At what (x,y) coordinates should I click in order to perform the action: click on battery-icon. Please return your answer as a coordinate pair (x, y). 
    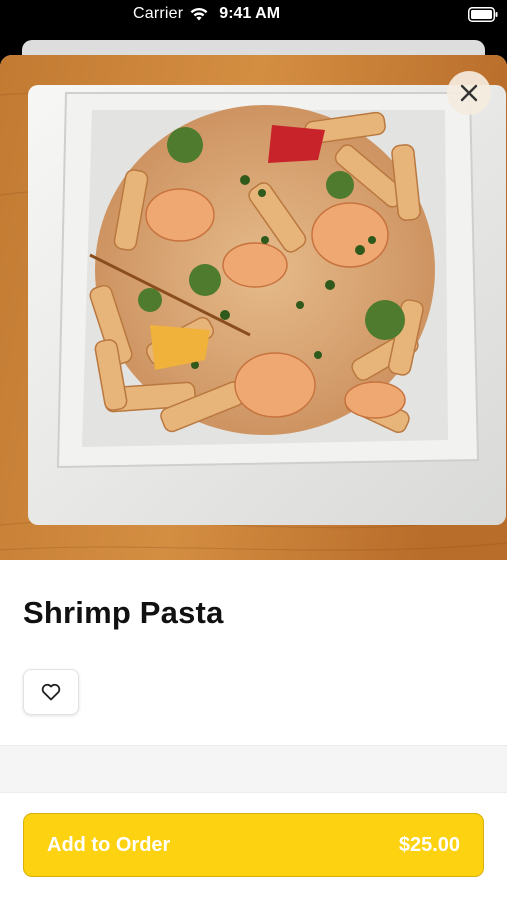
    Looking at the image, I should click on (483, 14).